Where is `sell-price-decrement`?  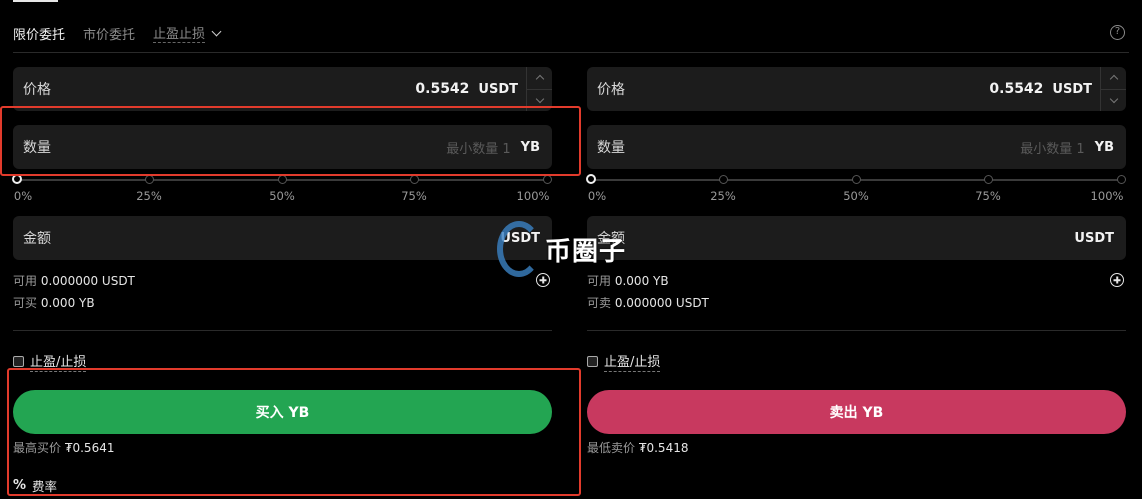 sell-price-decrement is located at coordinates (1113, 100).